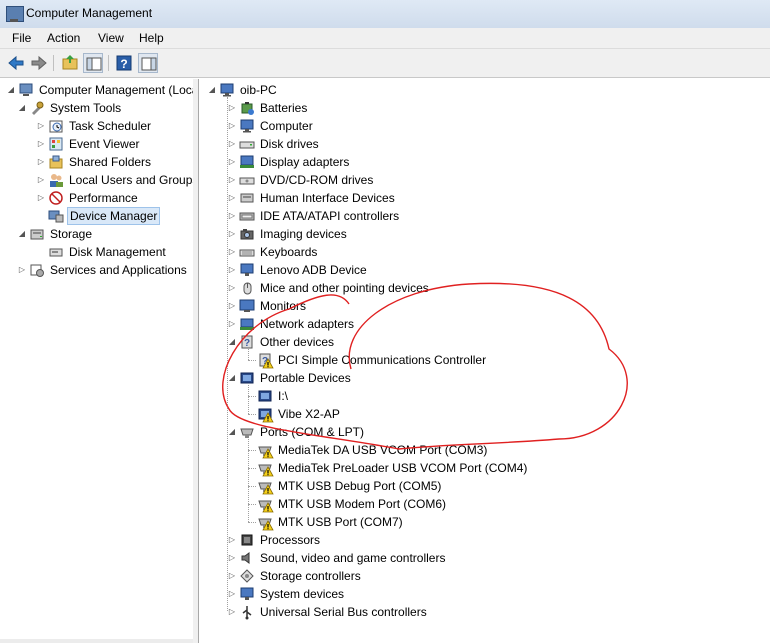 The image size is (770, 643). Describe the element at coordinates (56, 198) in the screenshot. I see `performance-icon` at that location.